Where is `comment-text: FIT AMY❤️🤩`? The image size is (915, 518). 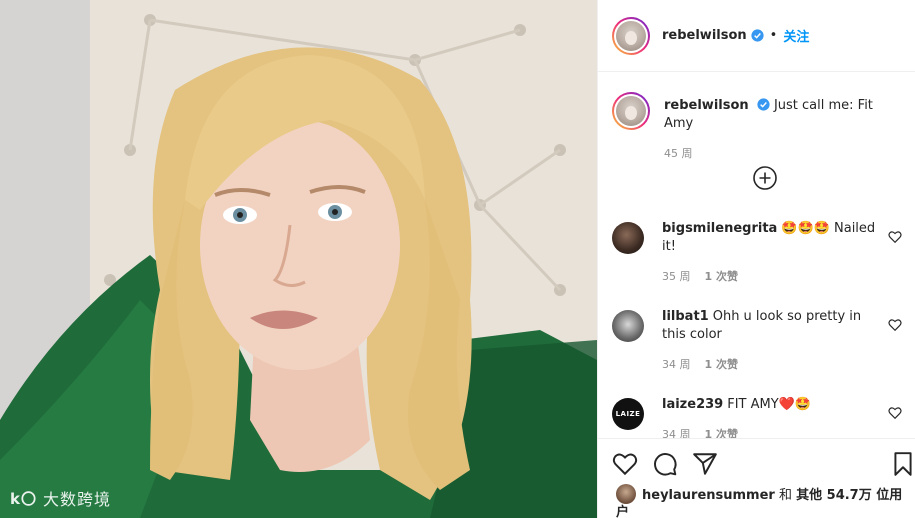
comment-text: FIT AMY❤️🤩 is located at coordinates (769, 404).